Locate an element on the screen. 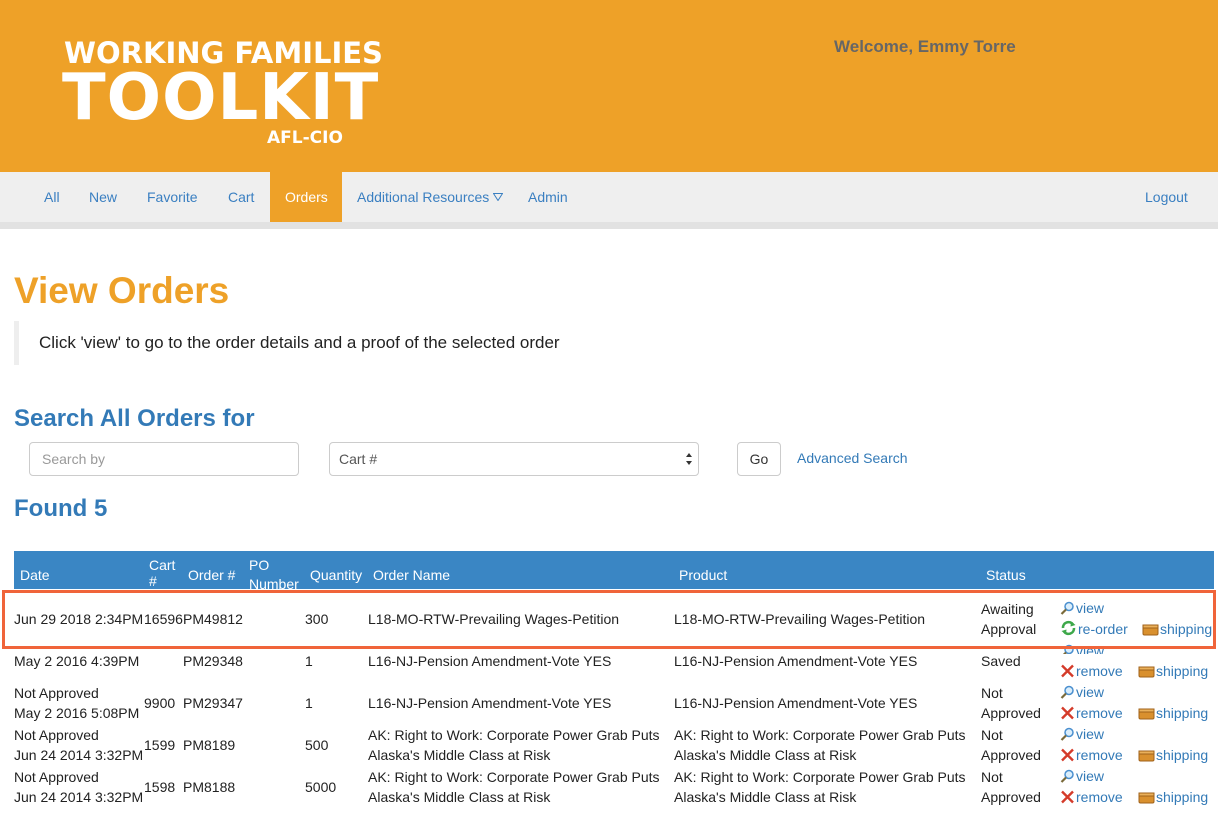 This screenshot has height=834, width=1218. col-order-name: Order Name is located at coordinates (411, 575).